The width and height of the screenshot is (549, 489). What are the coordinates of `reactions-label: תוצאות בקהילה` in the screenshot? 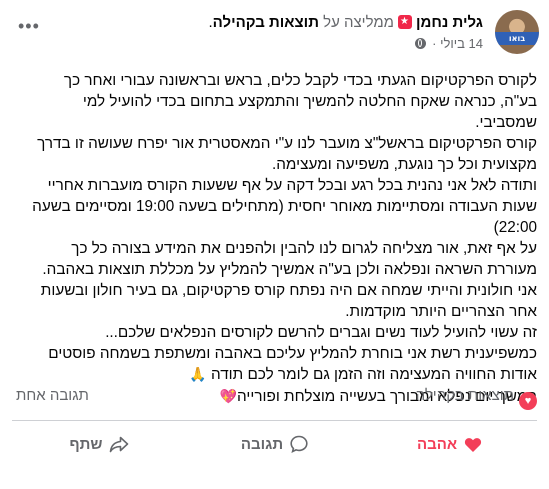 It's located at (464, 395).